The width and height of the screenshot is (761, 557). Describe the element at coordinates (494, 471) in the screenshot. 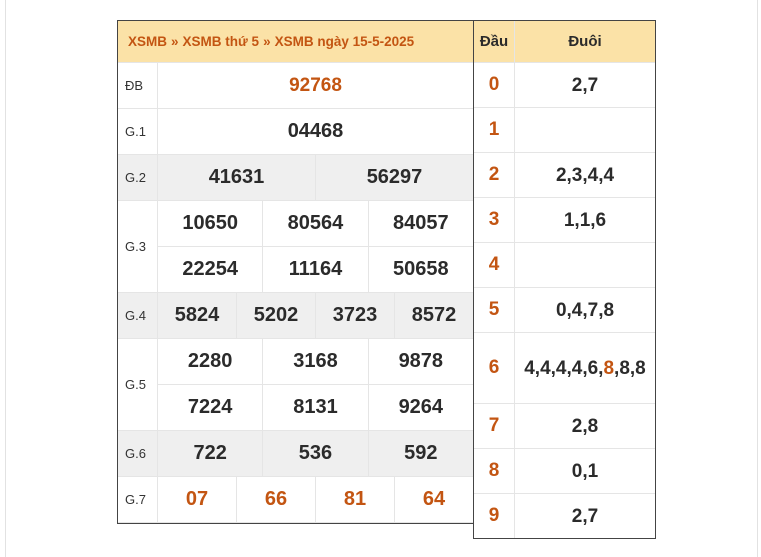

I see `head-digit: 8` at that location.